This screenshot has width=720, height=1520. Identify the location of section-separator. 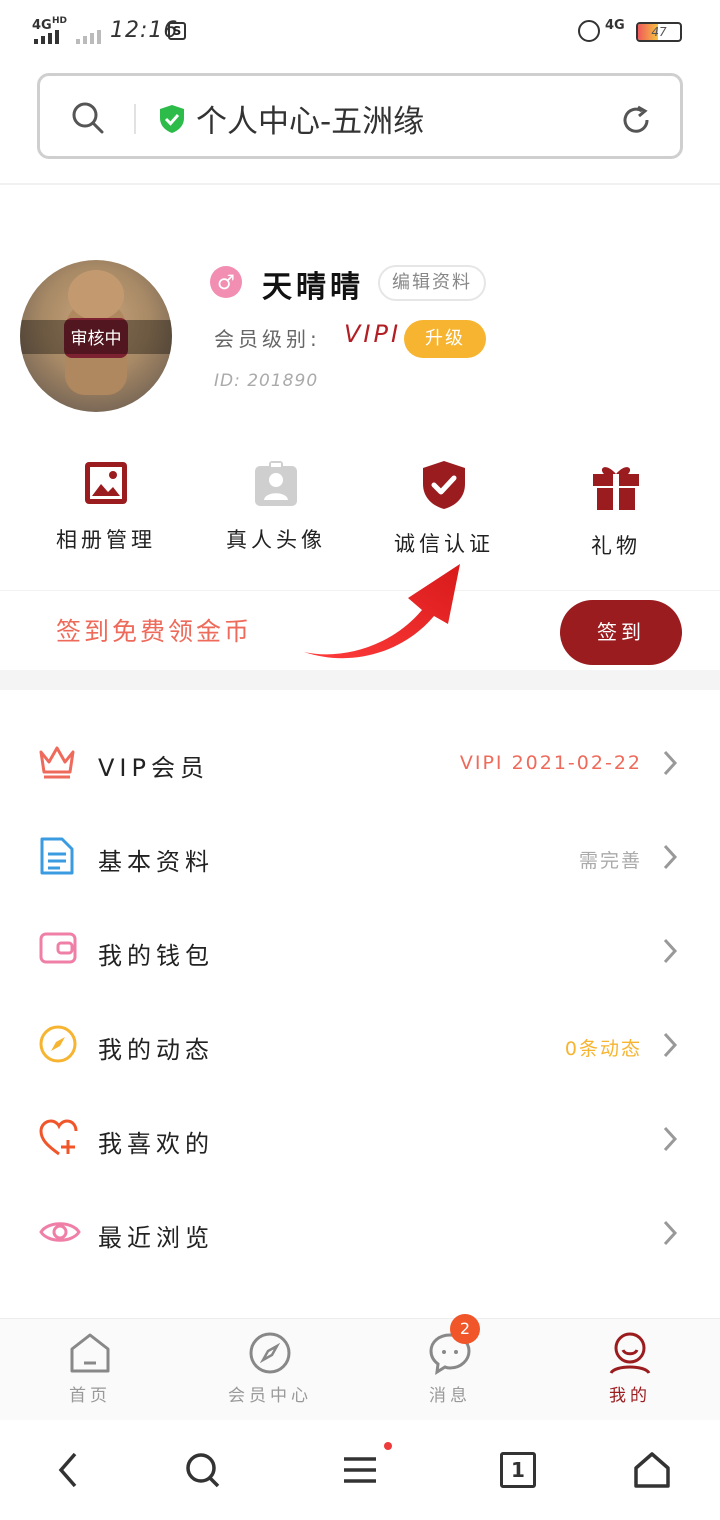
(360, 680).